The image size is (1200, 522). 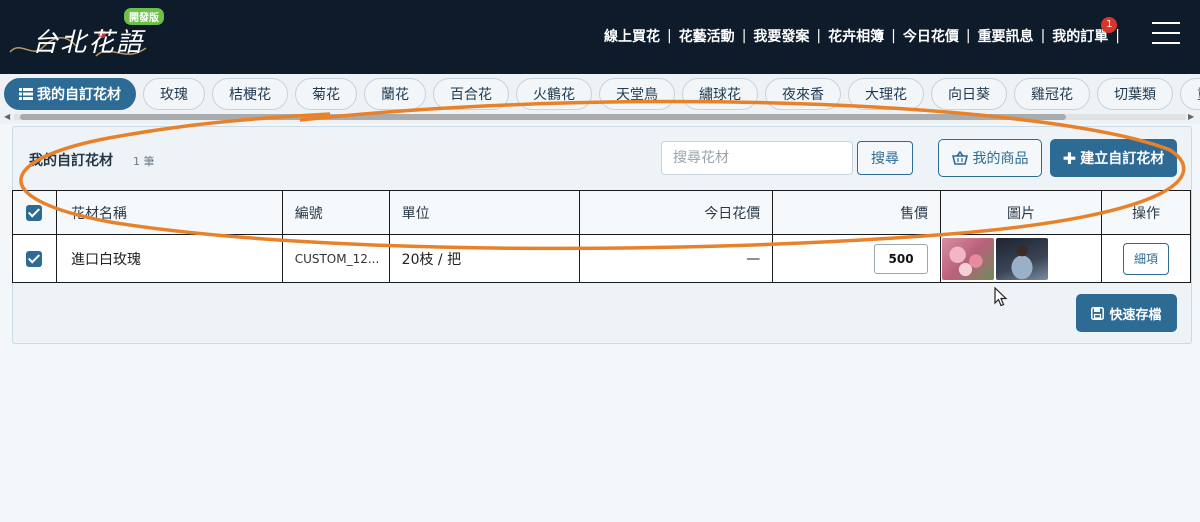 I want to click on row-checkbox-cell, so click(x=34, y=258).